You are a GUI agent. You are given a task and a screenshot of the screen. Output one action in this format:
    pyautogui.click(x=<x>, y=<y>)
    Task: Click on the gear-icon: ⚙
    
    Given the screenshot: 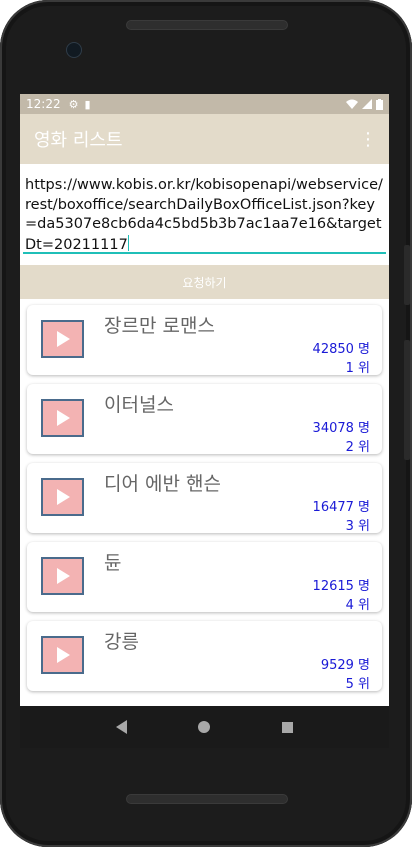 What is the action you would take?
    pyautogui.click(x=73, y=104)
    